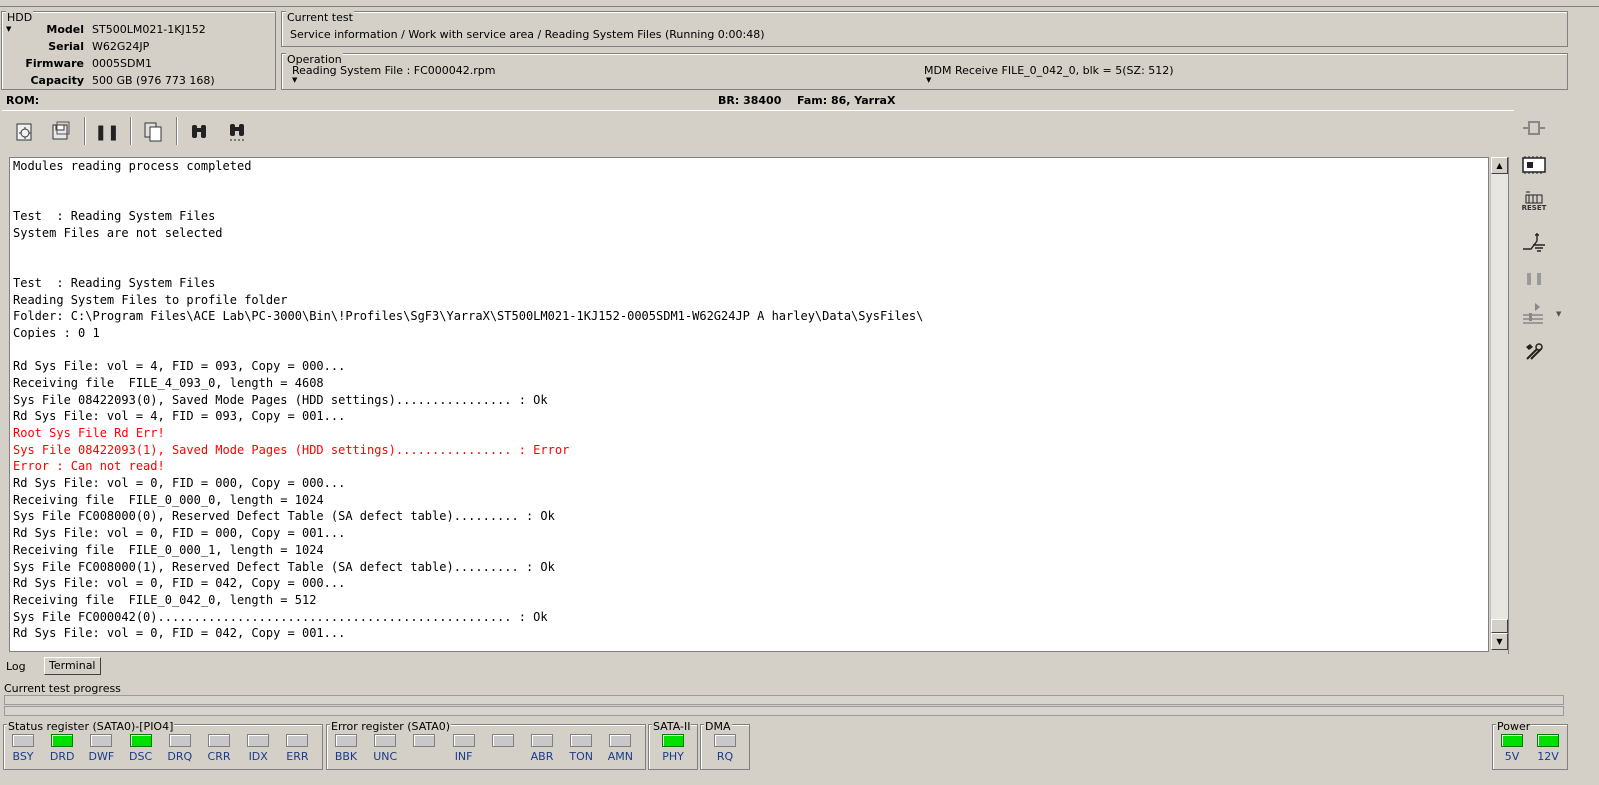  Describe the element at coordinates (320, 17) in the screenshot. I see `current-test-title: Current test` at that location.